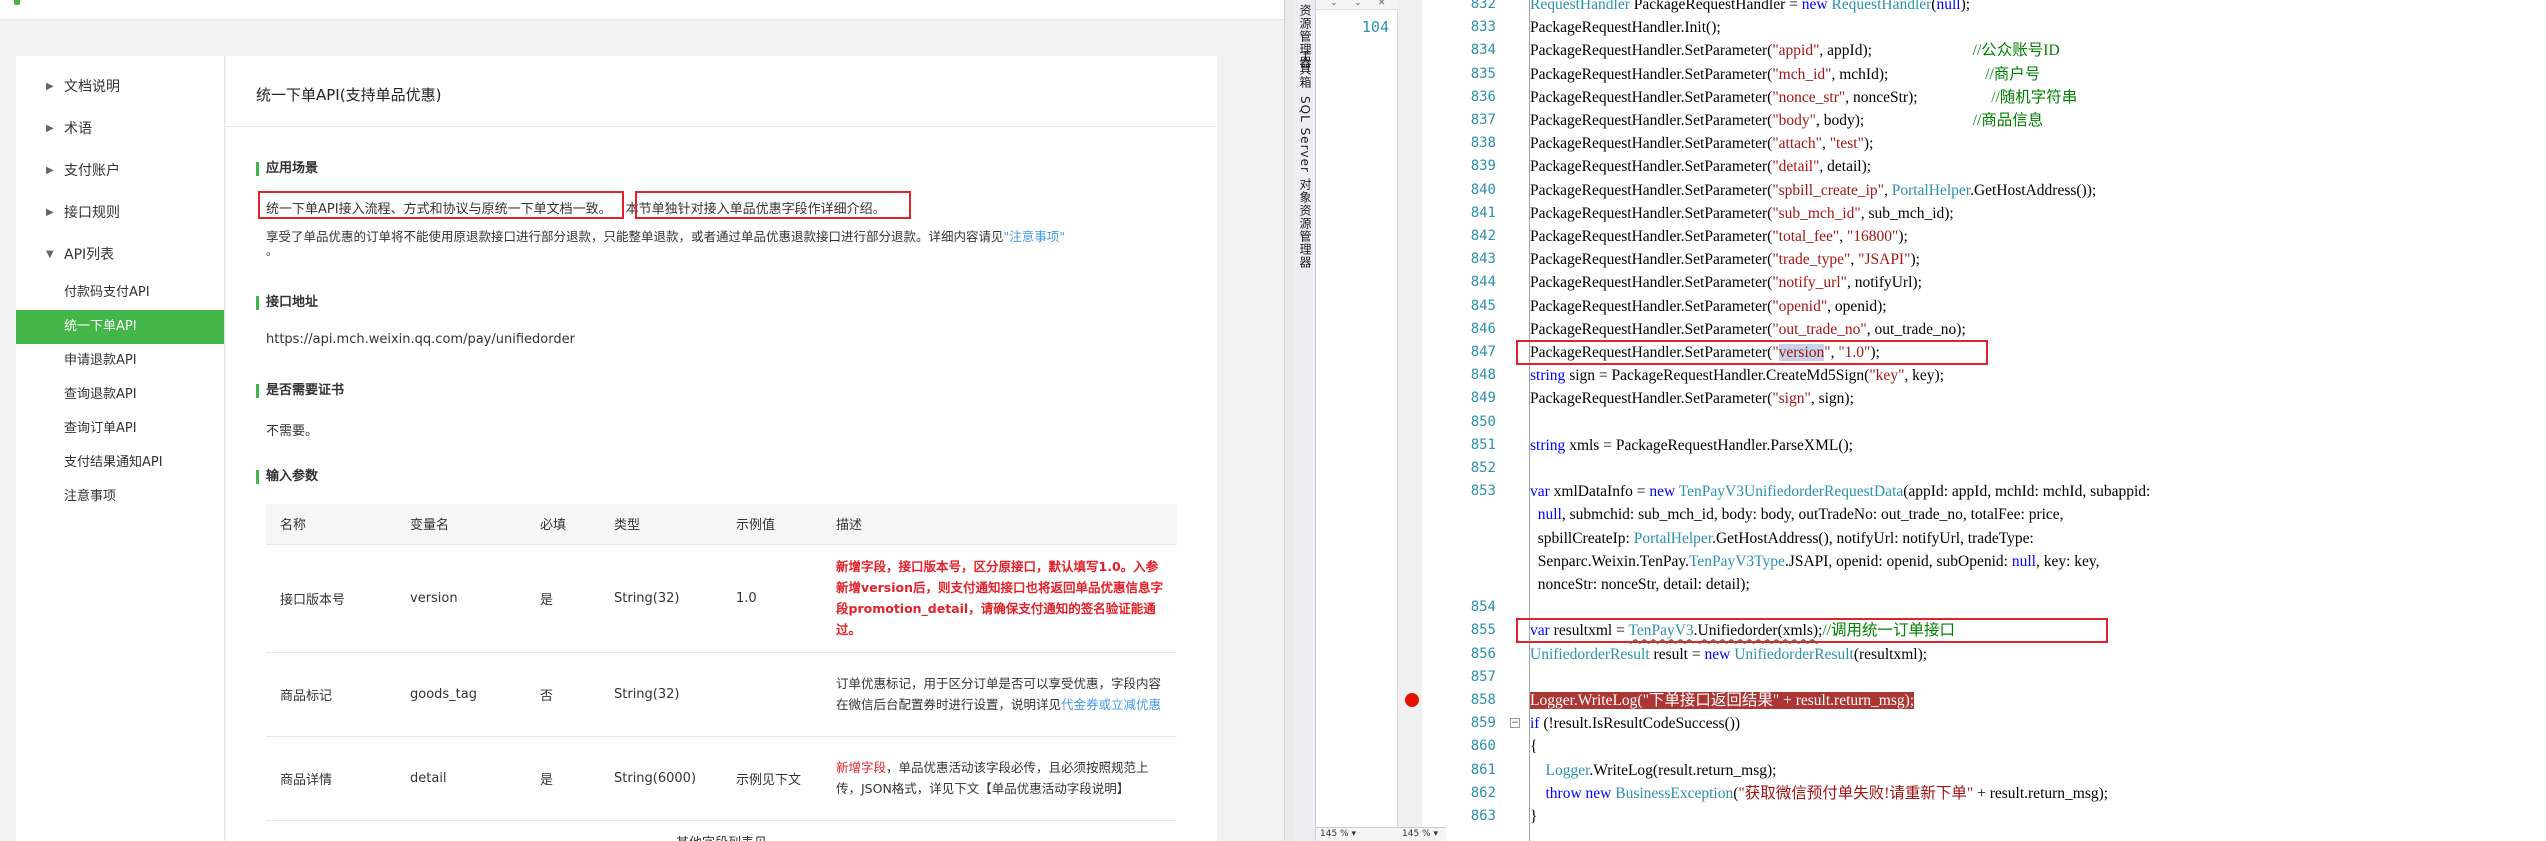  What do you see at coordinates (441, 205) in the screenshot?
I see `annotation-box-protocol` at bounding box center [441, 205].